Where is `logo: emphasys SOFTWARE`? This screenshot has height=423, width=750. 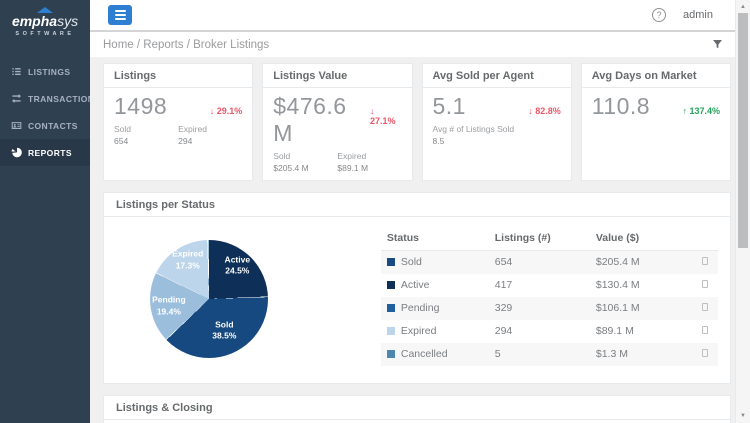
logo: emphasys SOFTWARE is located at coordinates (45, 24).